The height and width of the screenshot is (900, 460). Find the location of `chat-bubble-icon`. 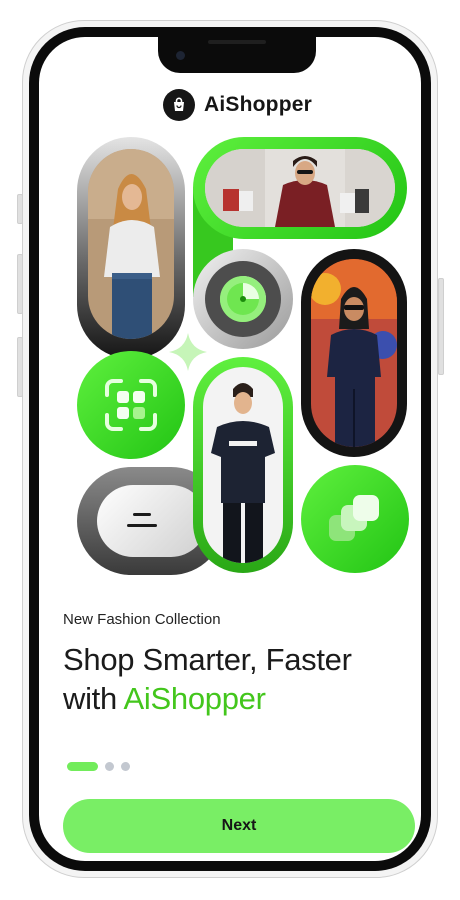

chat-bubble-icon is located at coordinates (142, 520).